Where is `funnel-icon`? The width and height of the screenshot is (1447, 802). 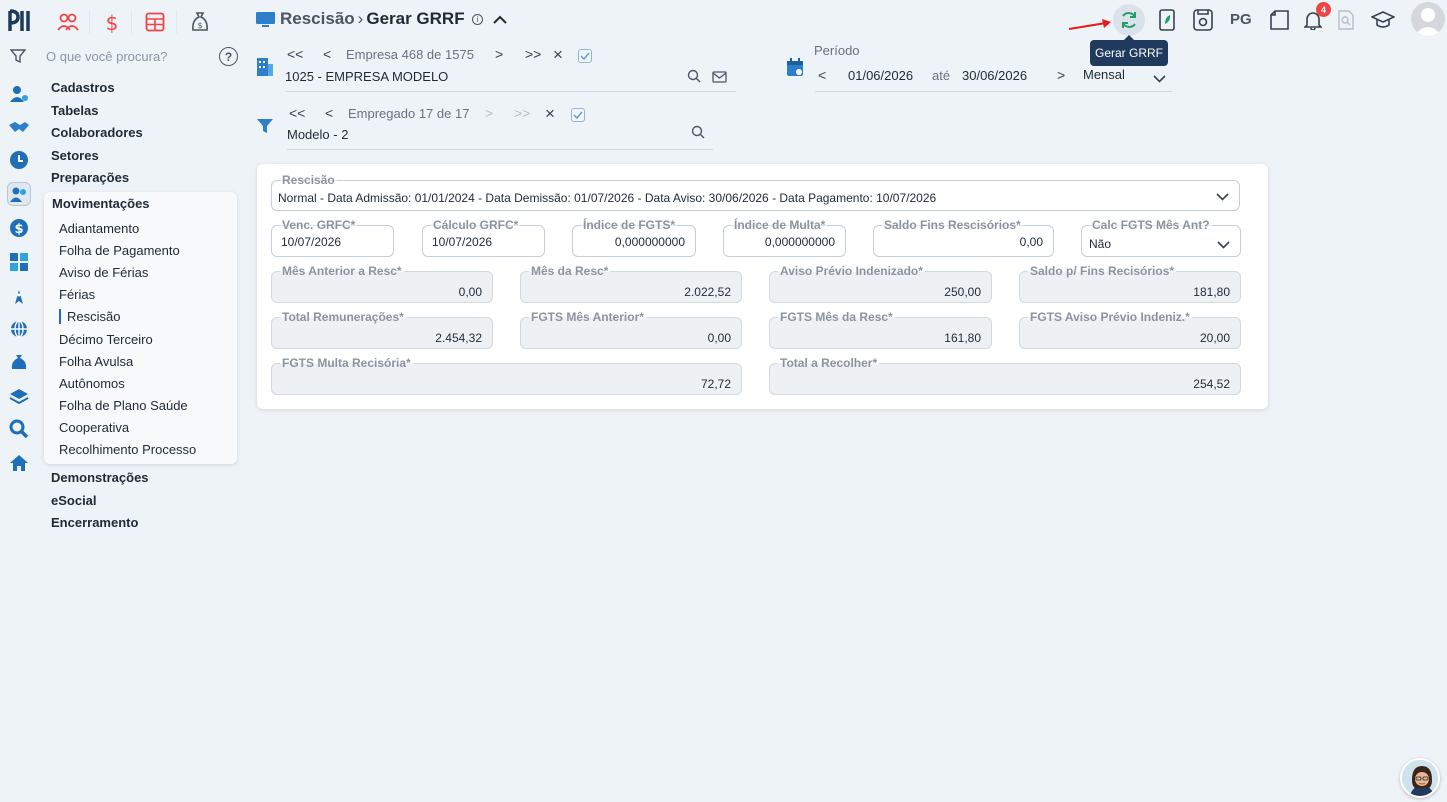 funnel-icon is located at coordinates (265, 128).